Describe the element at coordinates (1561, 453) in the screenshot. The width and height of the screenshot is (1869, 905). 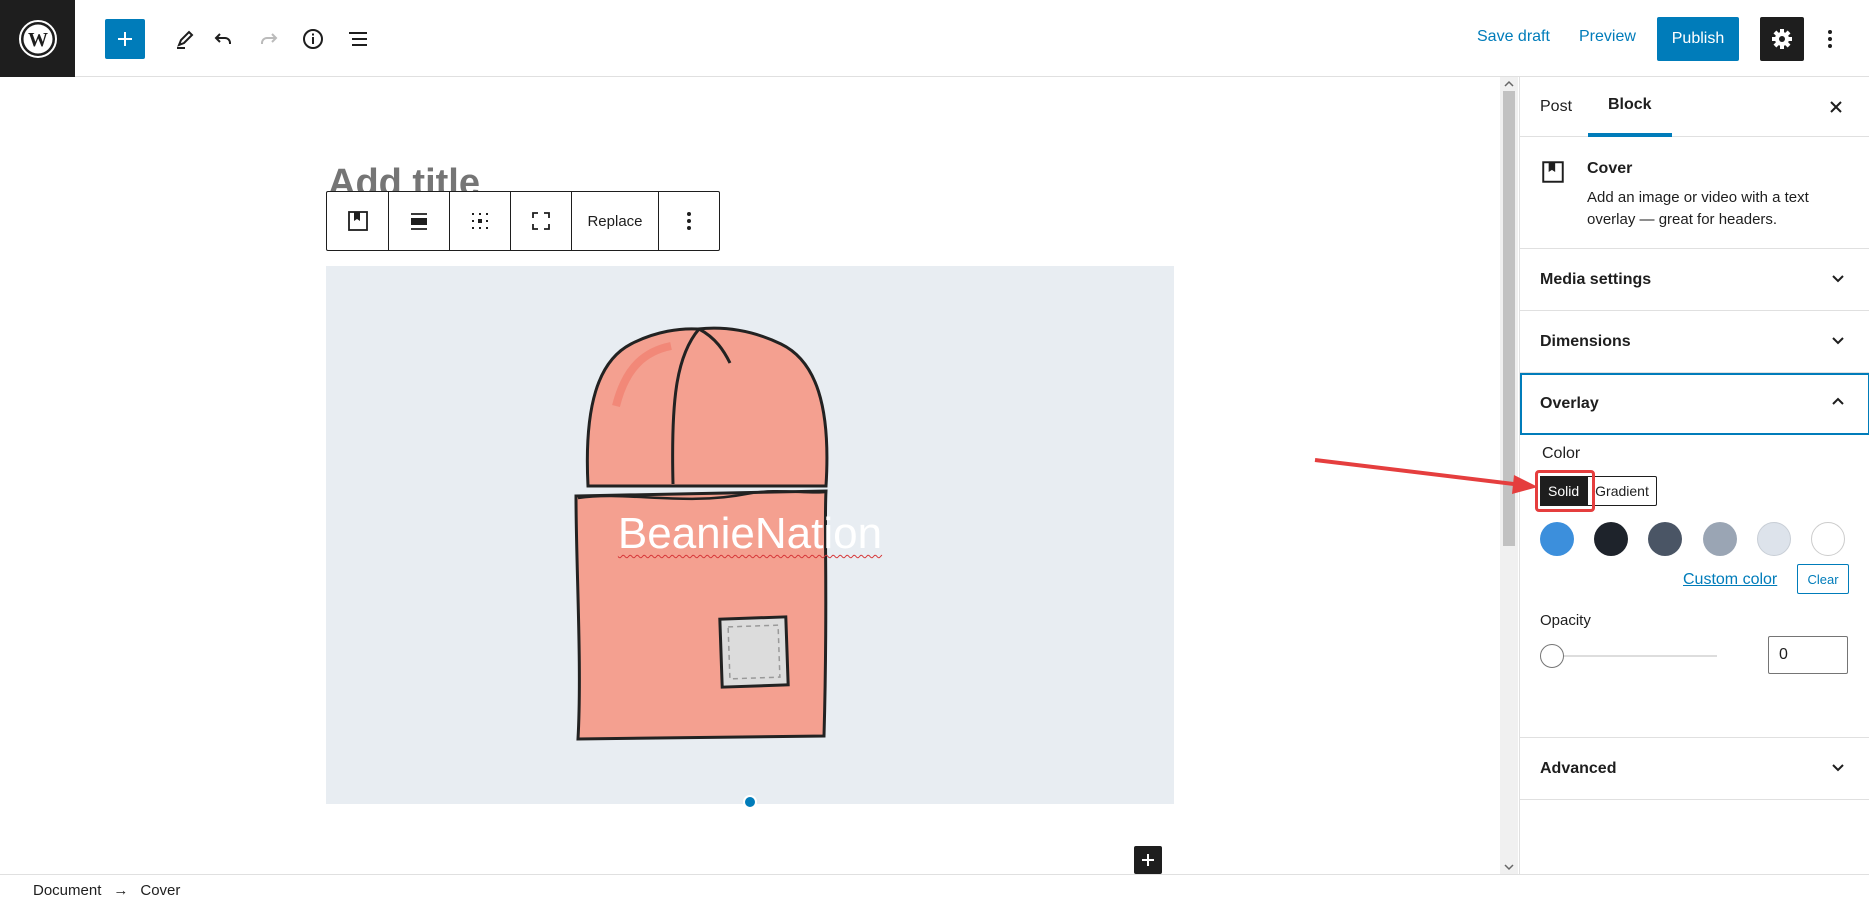
I see `color-label: Color` at that location.